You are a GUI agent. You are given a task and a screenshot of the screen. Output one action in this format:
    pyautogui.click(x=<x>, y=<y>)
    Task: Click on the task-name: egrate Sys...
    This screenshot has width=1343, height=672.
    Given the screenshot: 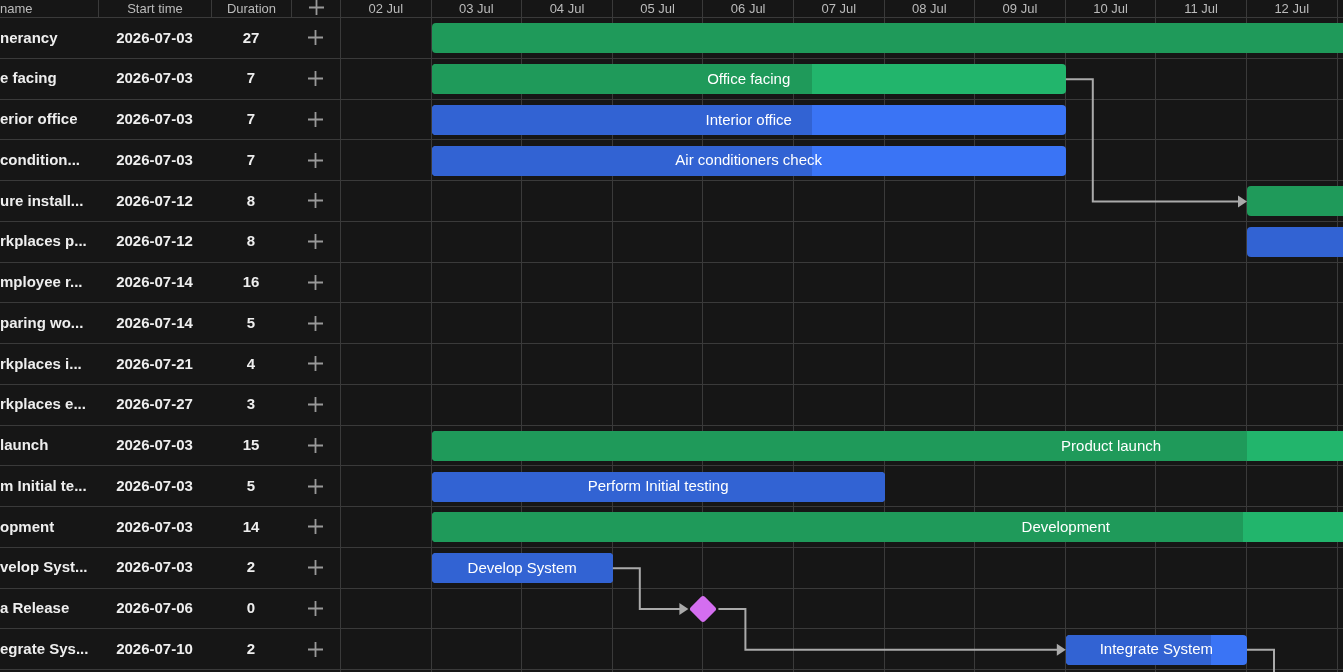 What is the action you would take?
    pyautogui.click(x=45, y=648)
    